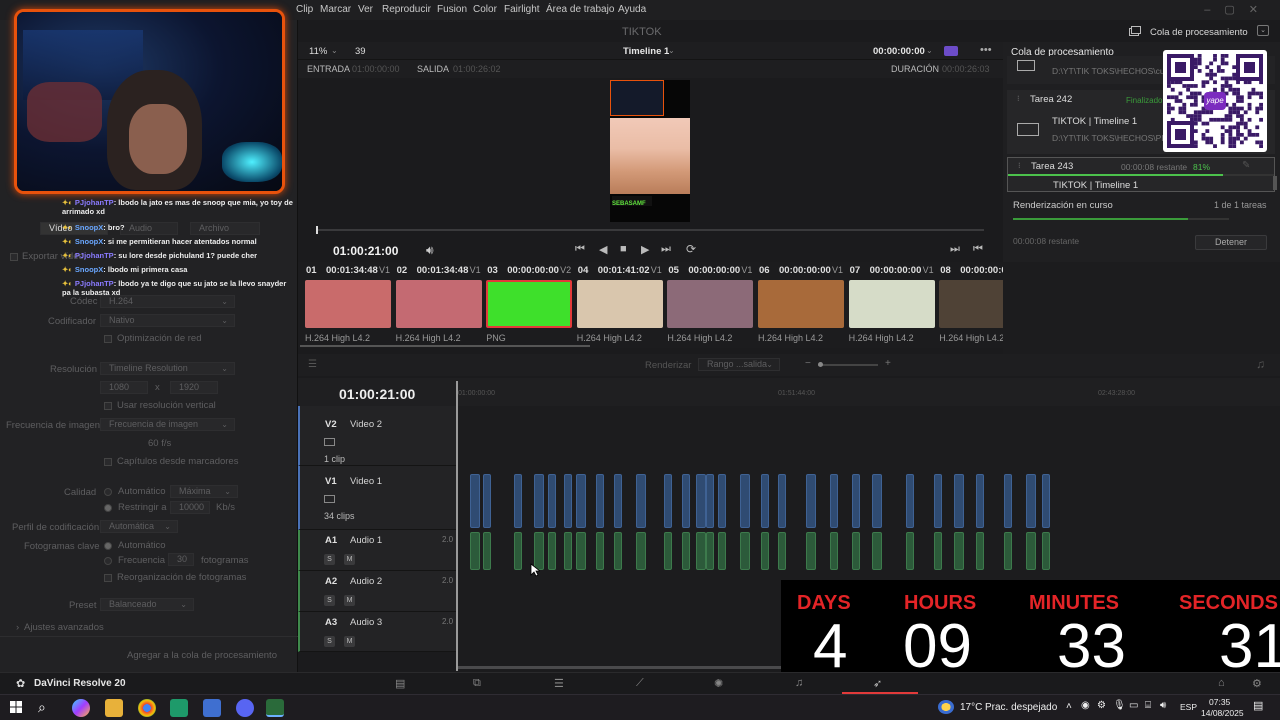 The width and height of the screenshot is (1280, 720). I want to click on settings-icon: ⚙, so click(1257, 683).